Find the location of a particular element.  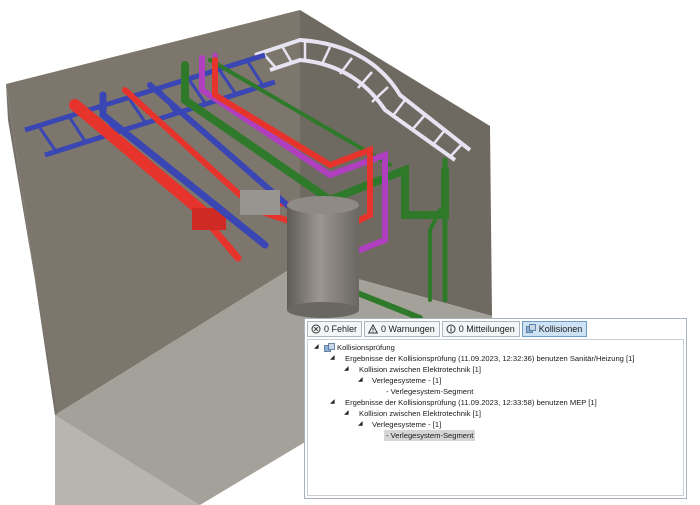

tree-result-2-collision: Kollision zwischen Elektrotechnik [1] is located at coordinates (420, 413).